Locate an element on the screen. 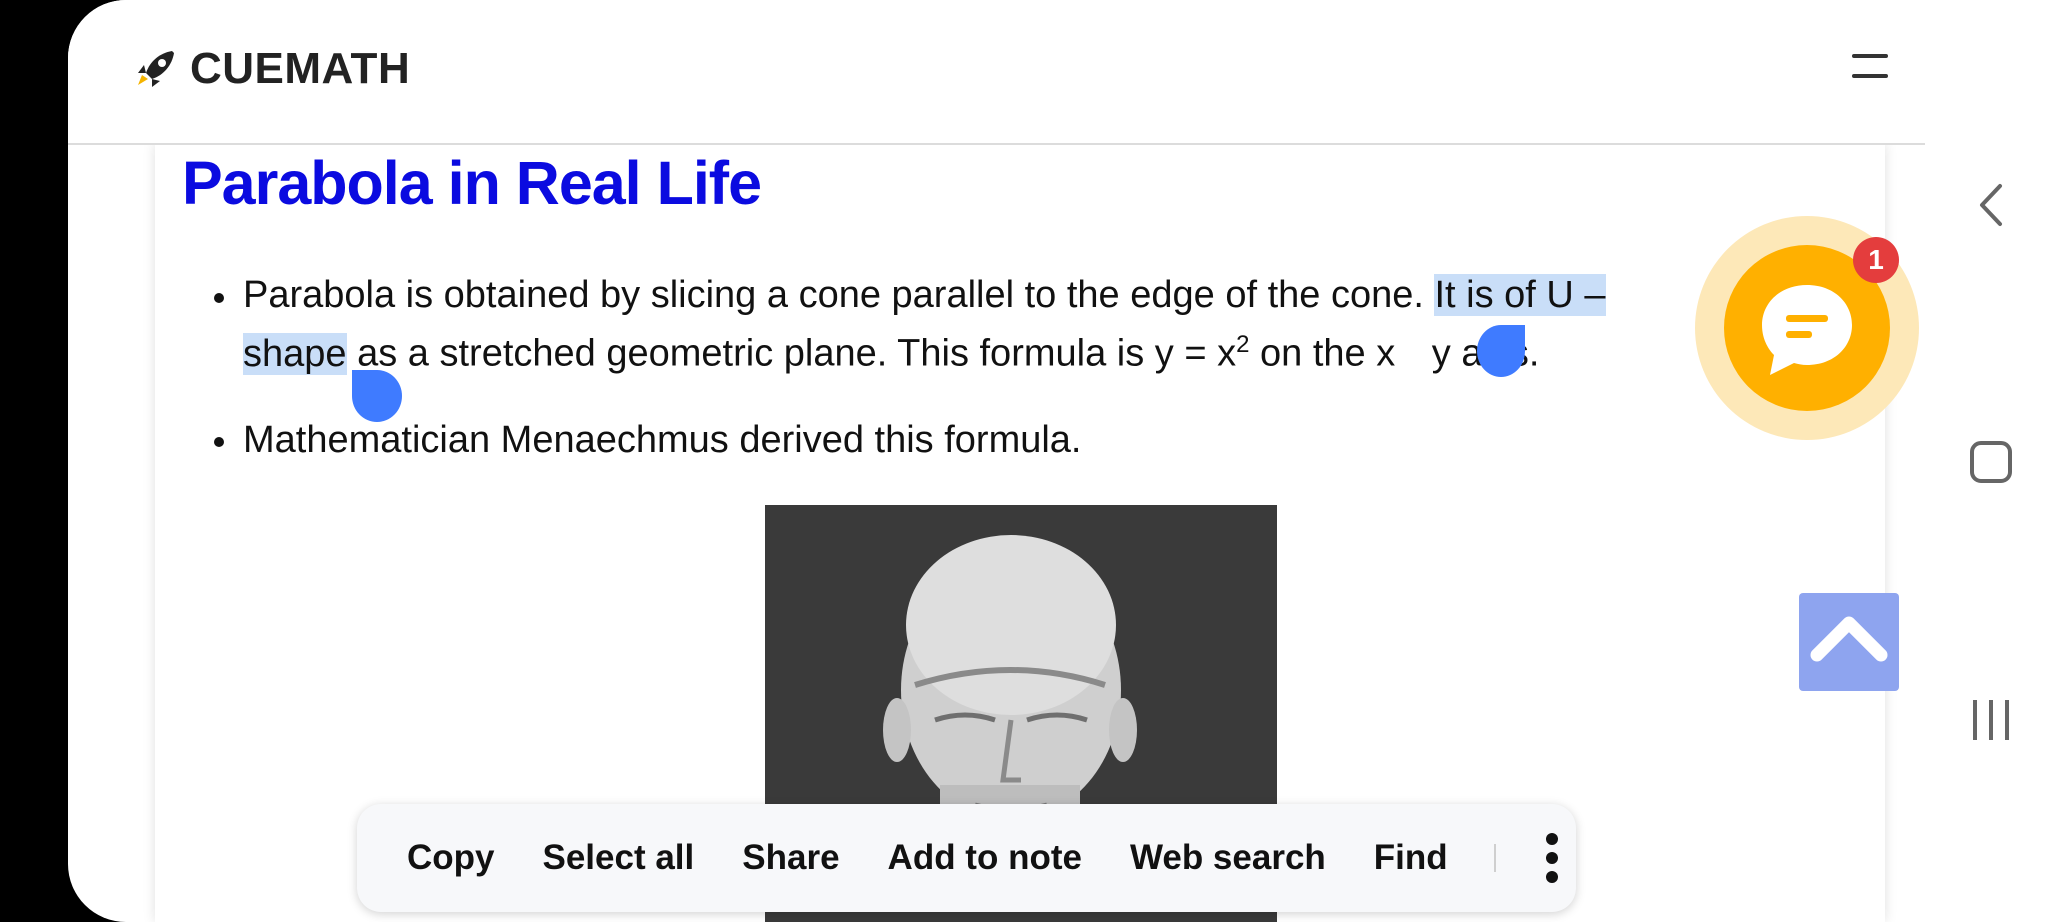 This screenshot has height=922, width=2048. recents-icon is located at coordinates (1991, 720).